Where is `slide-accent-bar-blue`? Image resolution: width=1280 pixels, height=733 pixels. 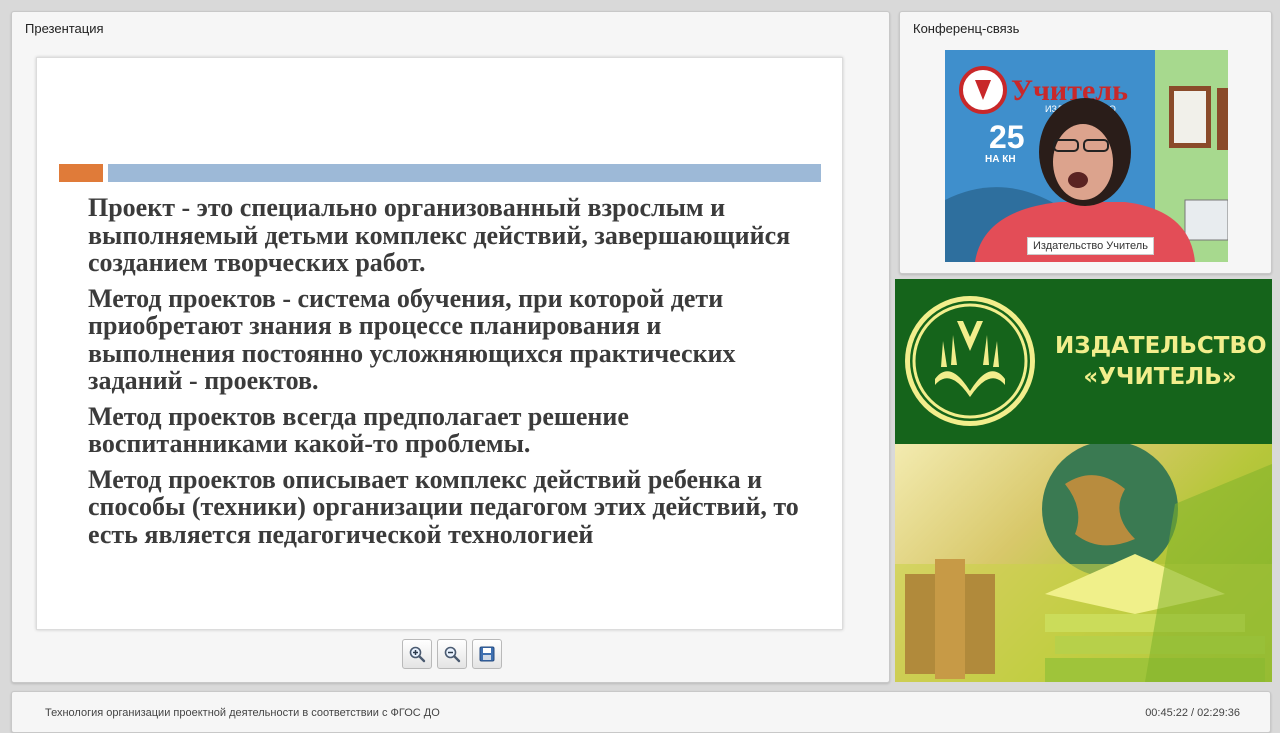
slide-accent-bar-blue is located at coordinates (464, 173).